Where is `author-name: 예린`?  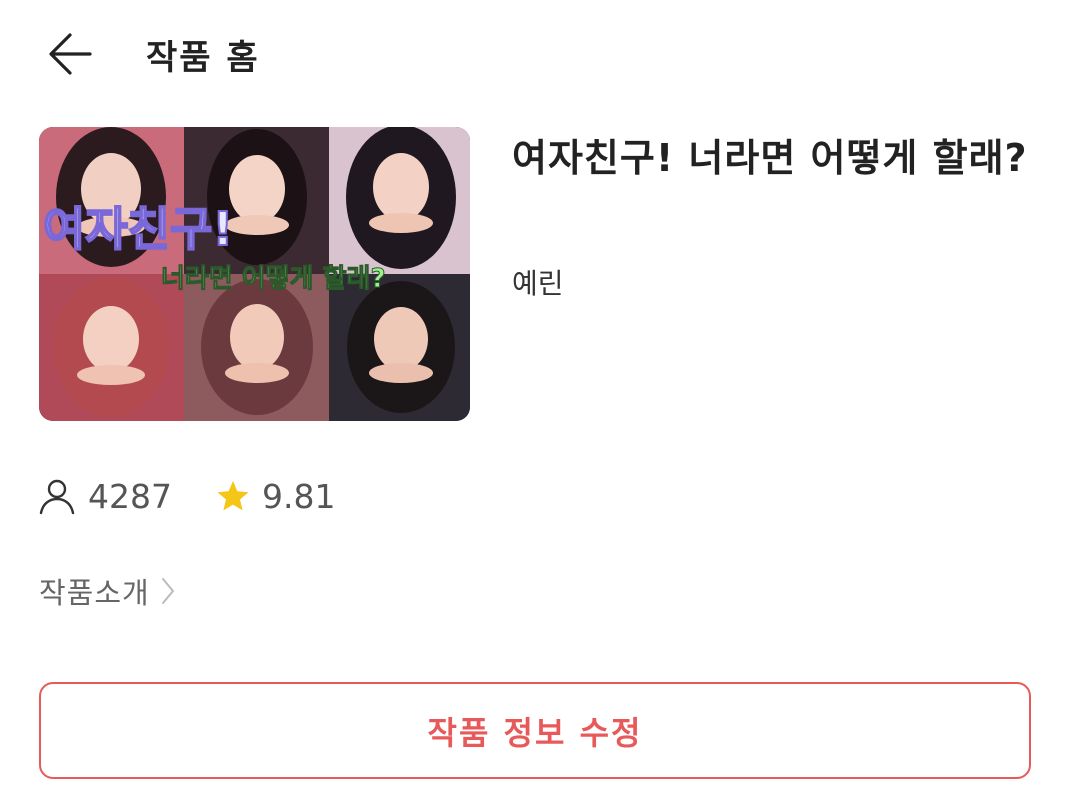 author-name: 예린 is located at coordinates (538, 282).